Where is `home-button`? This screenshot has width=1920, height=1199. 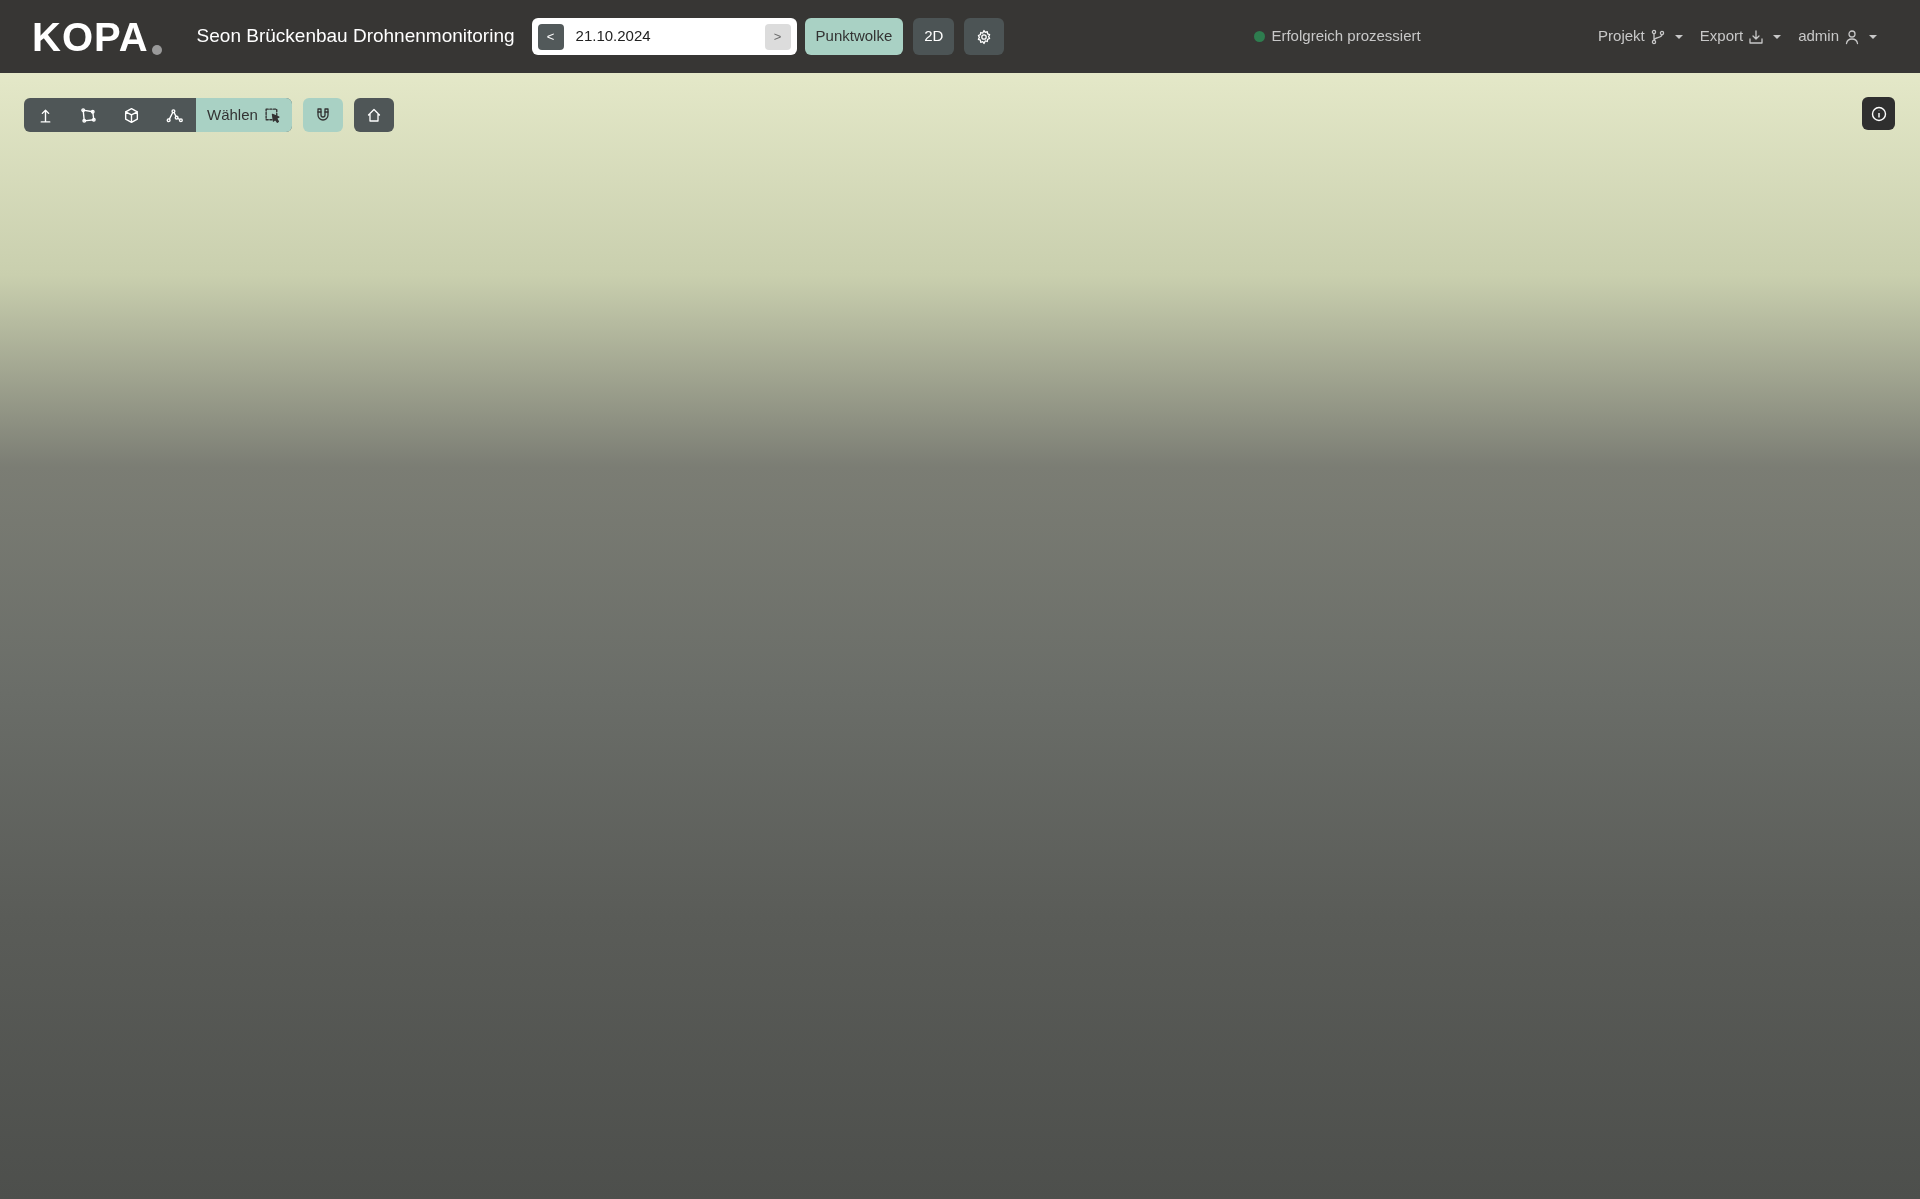 home-button is located at coordinates (373, 115).